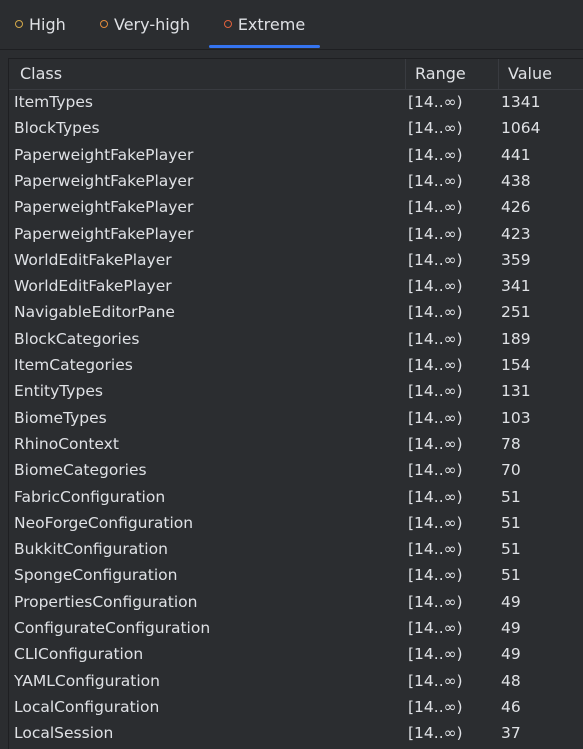 This screenshot has height=749, width=583. I want to click on cell-value: 131, so click(516, 391).